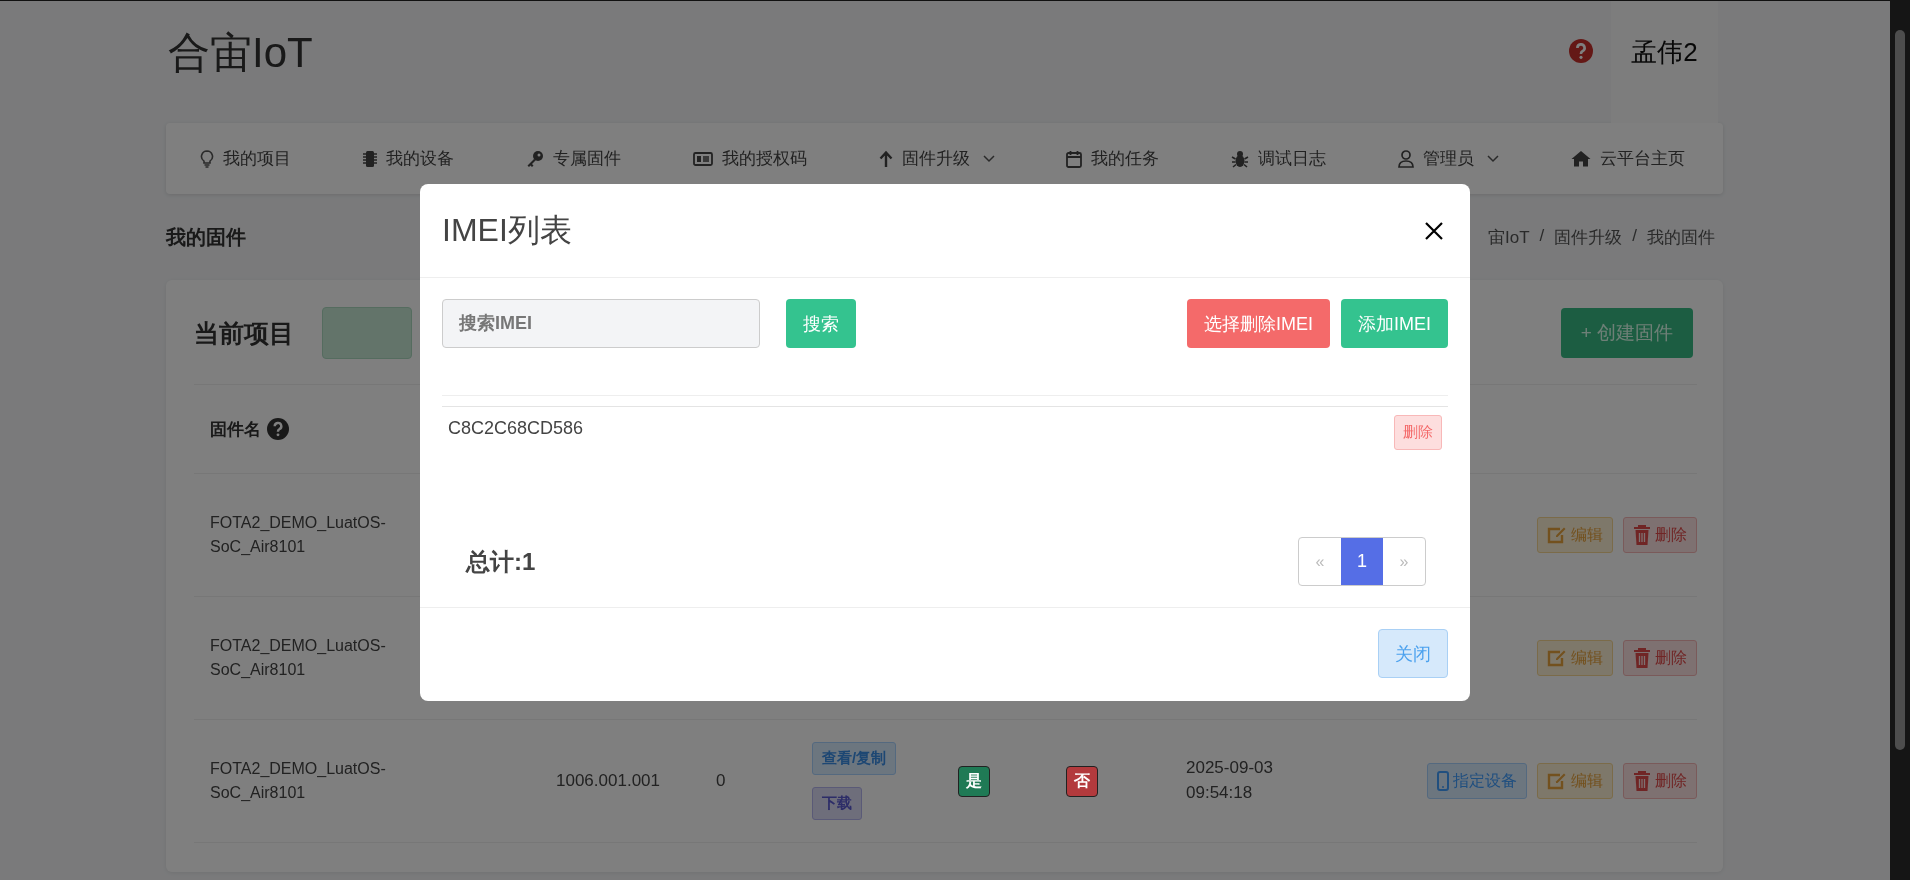 The image size is (1910, 880). What do you see at coordinates (1581, 158) in the screenshot?
I see `home-icon` at bounding box center [1581, 158].